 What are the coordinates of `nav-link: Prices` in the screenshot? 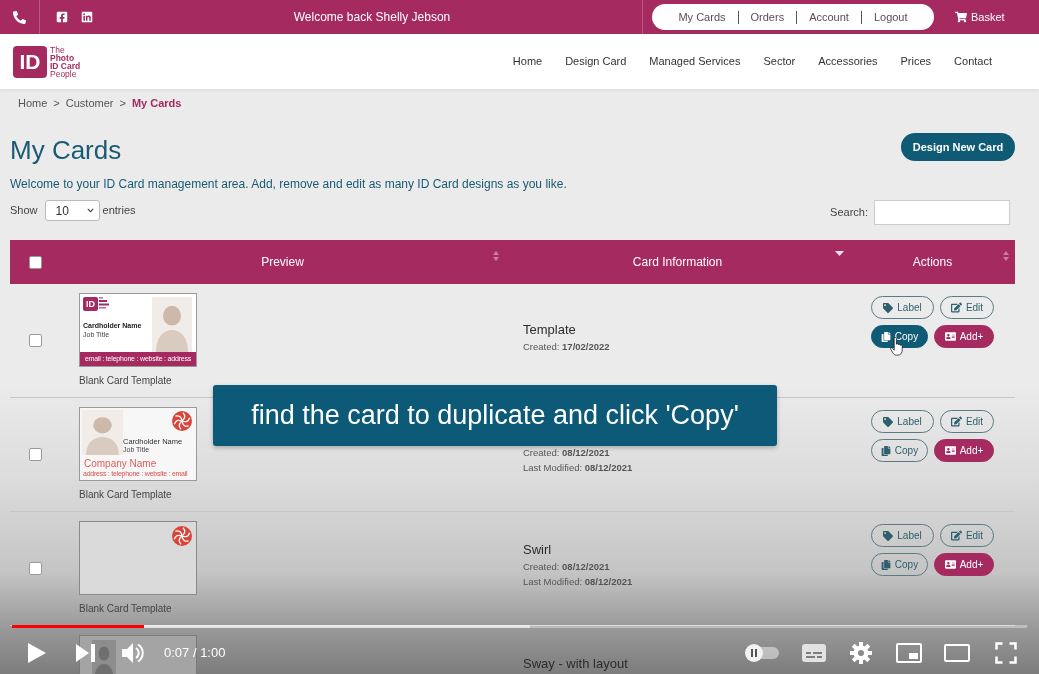 It's located at (916, 61).